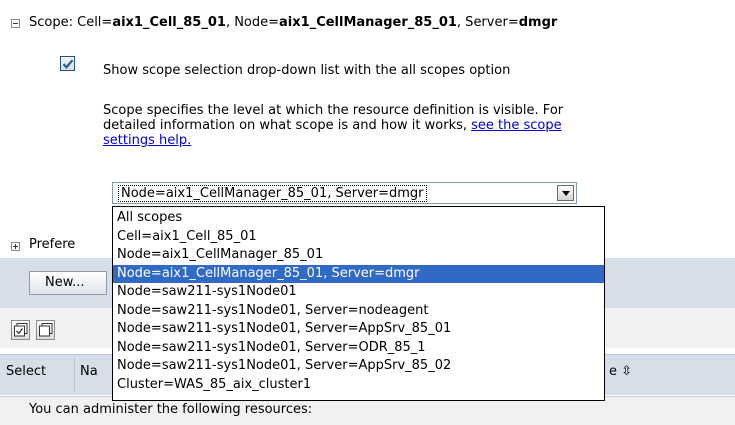  I want to click on deselect-all-button, so click(45, 330).